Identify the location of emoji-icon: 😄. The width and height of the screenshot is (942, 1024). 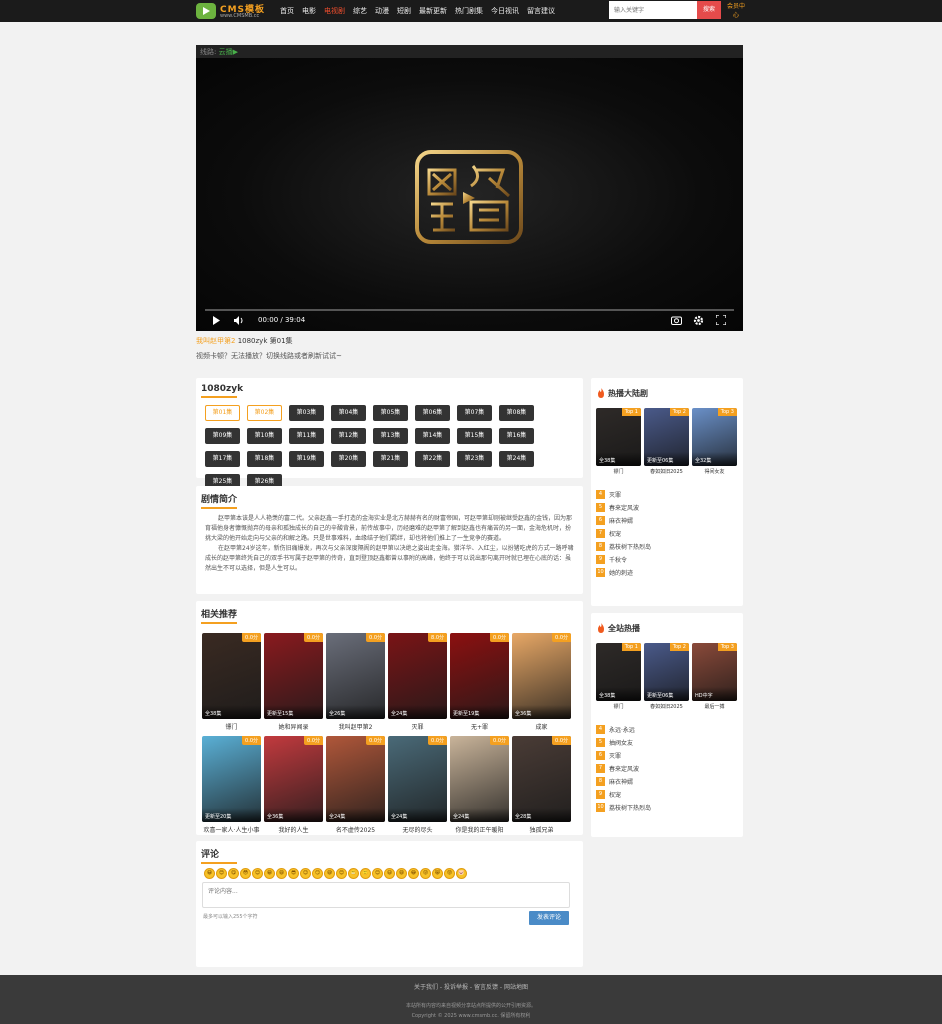
(281, 873).